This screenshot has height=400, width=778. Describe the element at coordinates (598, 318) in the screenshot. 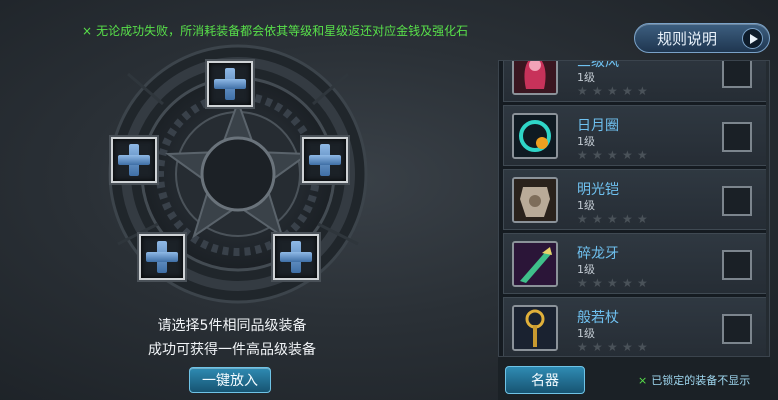

I see `item-name: 般若杖` at that location.